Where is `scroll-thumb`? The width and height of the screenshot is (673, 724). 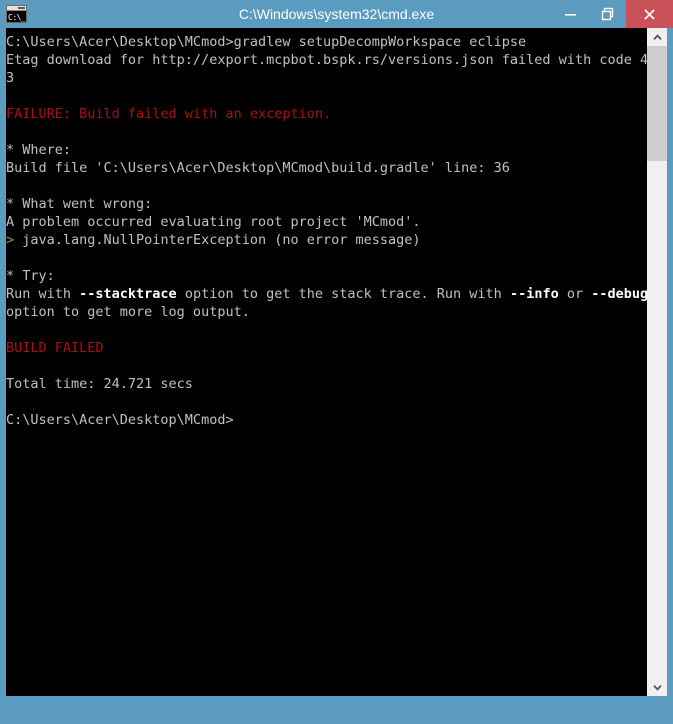
scroll-thumb is located at coordinates (657, 103).